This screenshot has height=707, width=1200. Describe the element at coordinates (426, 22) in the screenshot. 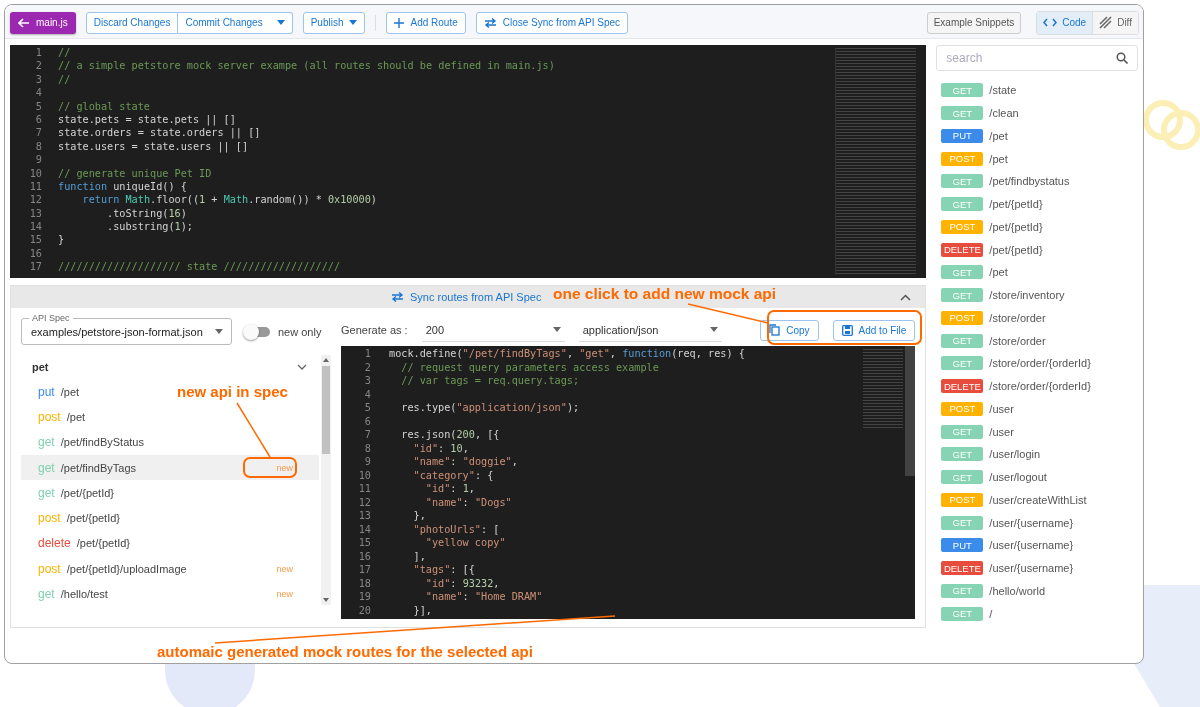

I see `add-route-button: Add Route` at that location.